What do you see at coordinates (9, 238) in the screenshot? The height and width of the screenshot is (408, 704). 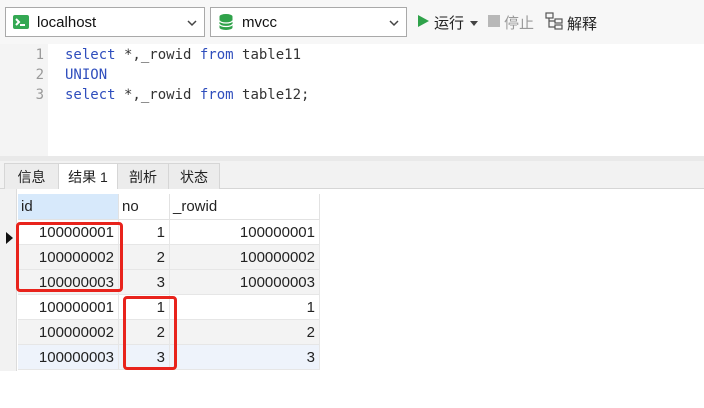 I see `current-row-pointer-icon` at bounding box center [9, 238].